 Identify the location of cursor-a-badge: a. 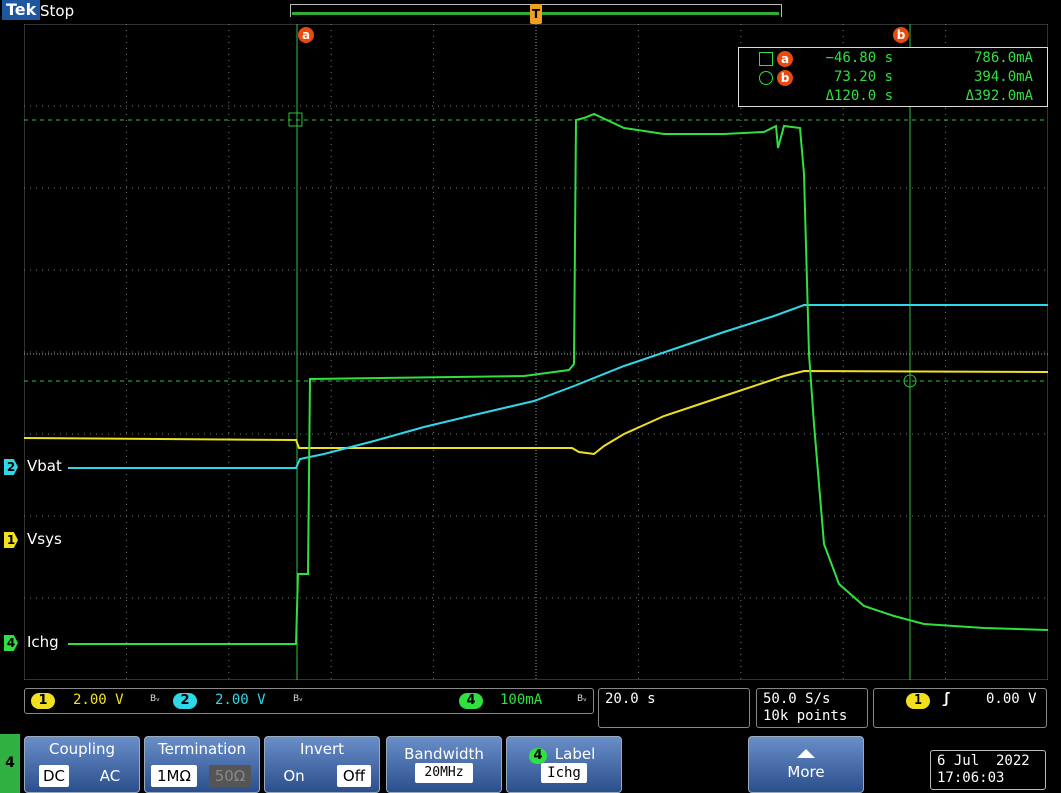
(785, 59).